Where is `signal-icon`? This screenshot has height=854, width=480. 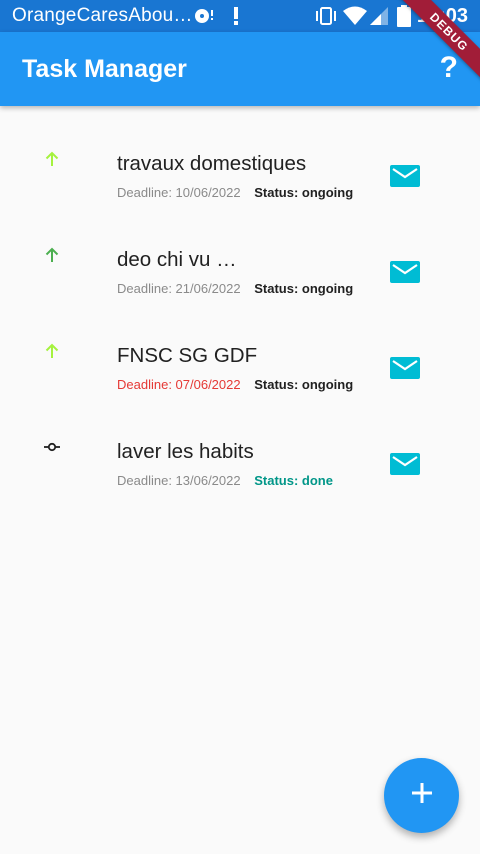
signal-icon is located at coordinates (379, 18).